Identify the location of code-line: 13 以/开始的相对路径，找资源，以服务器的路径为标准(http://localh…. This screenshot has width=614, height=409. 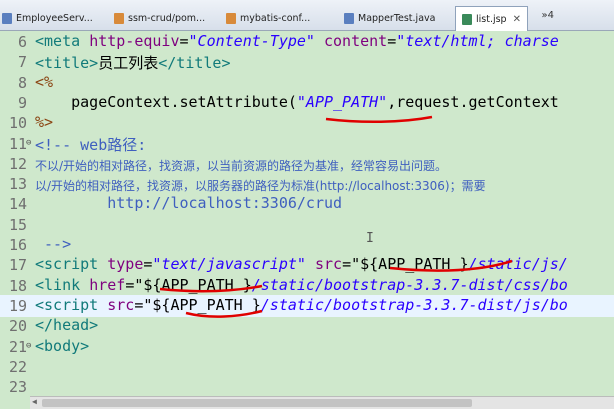
(307, 184).